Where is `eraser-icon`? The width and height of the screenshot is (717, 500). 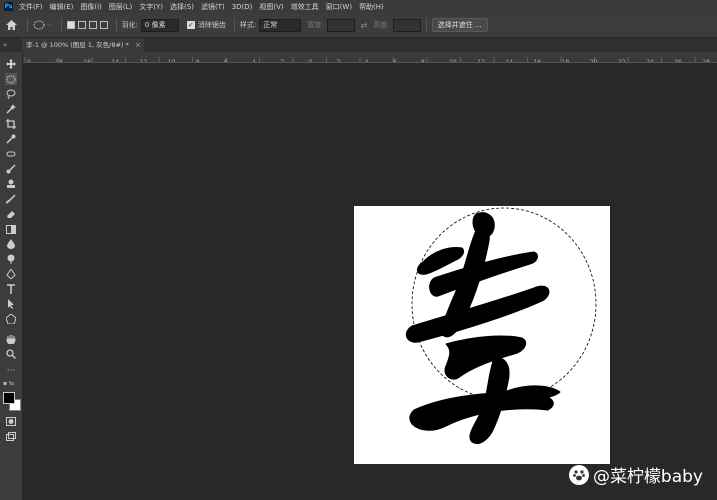
eraser-icon is located at coordinates (11, 214).